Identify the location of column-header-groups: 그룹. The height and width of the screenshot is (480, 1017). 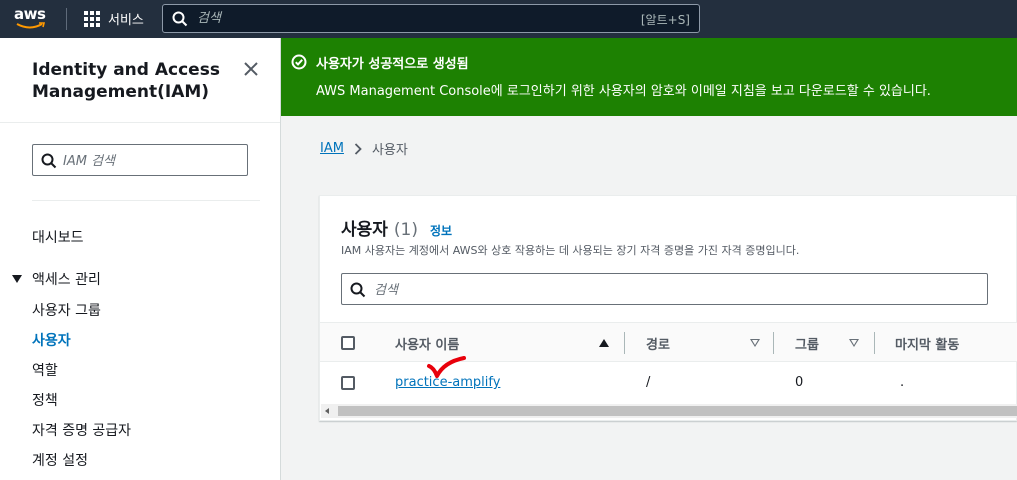
(807, 343).